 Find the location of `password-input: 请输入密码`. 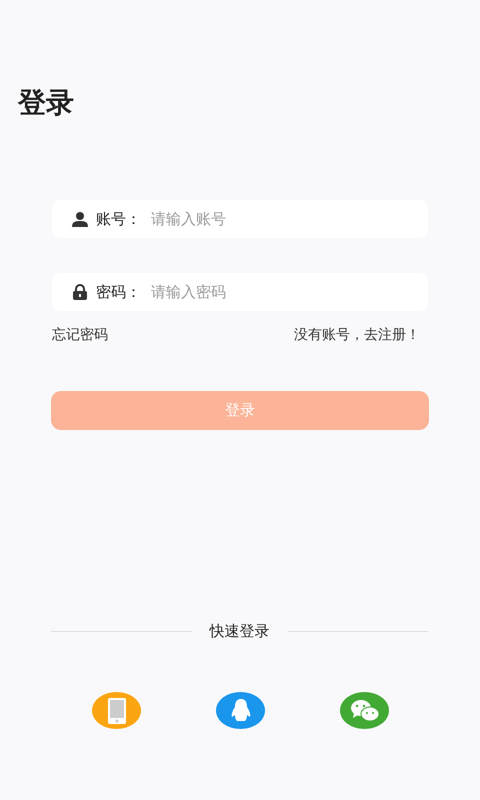

password-input: 请输入密码 is located at coordinates (288, 292).